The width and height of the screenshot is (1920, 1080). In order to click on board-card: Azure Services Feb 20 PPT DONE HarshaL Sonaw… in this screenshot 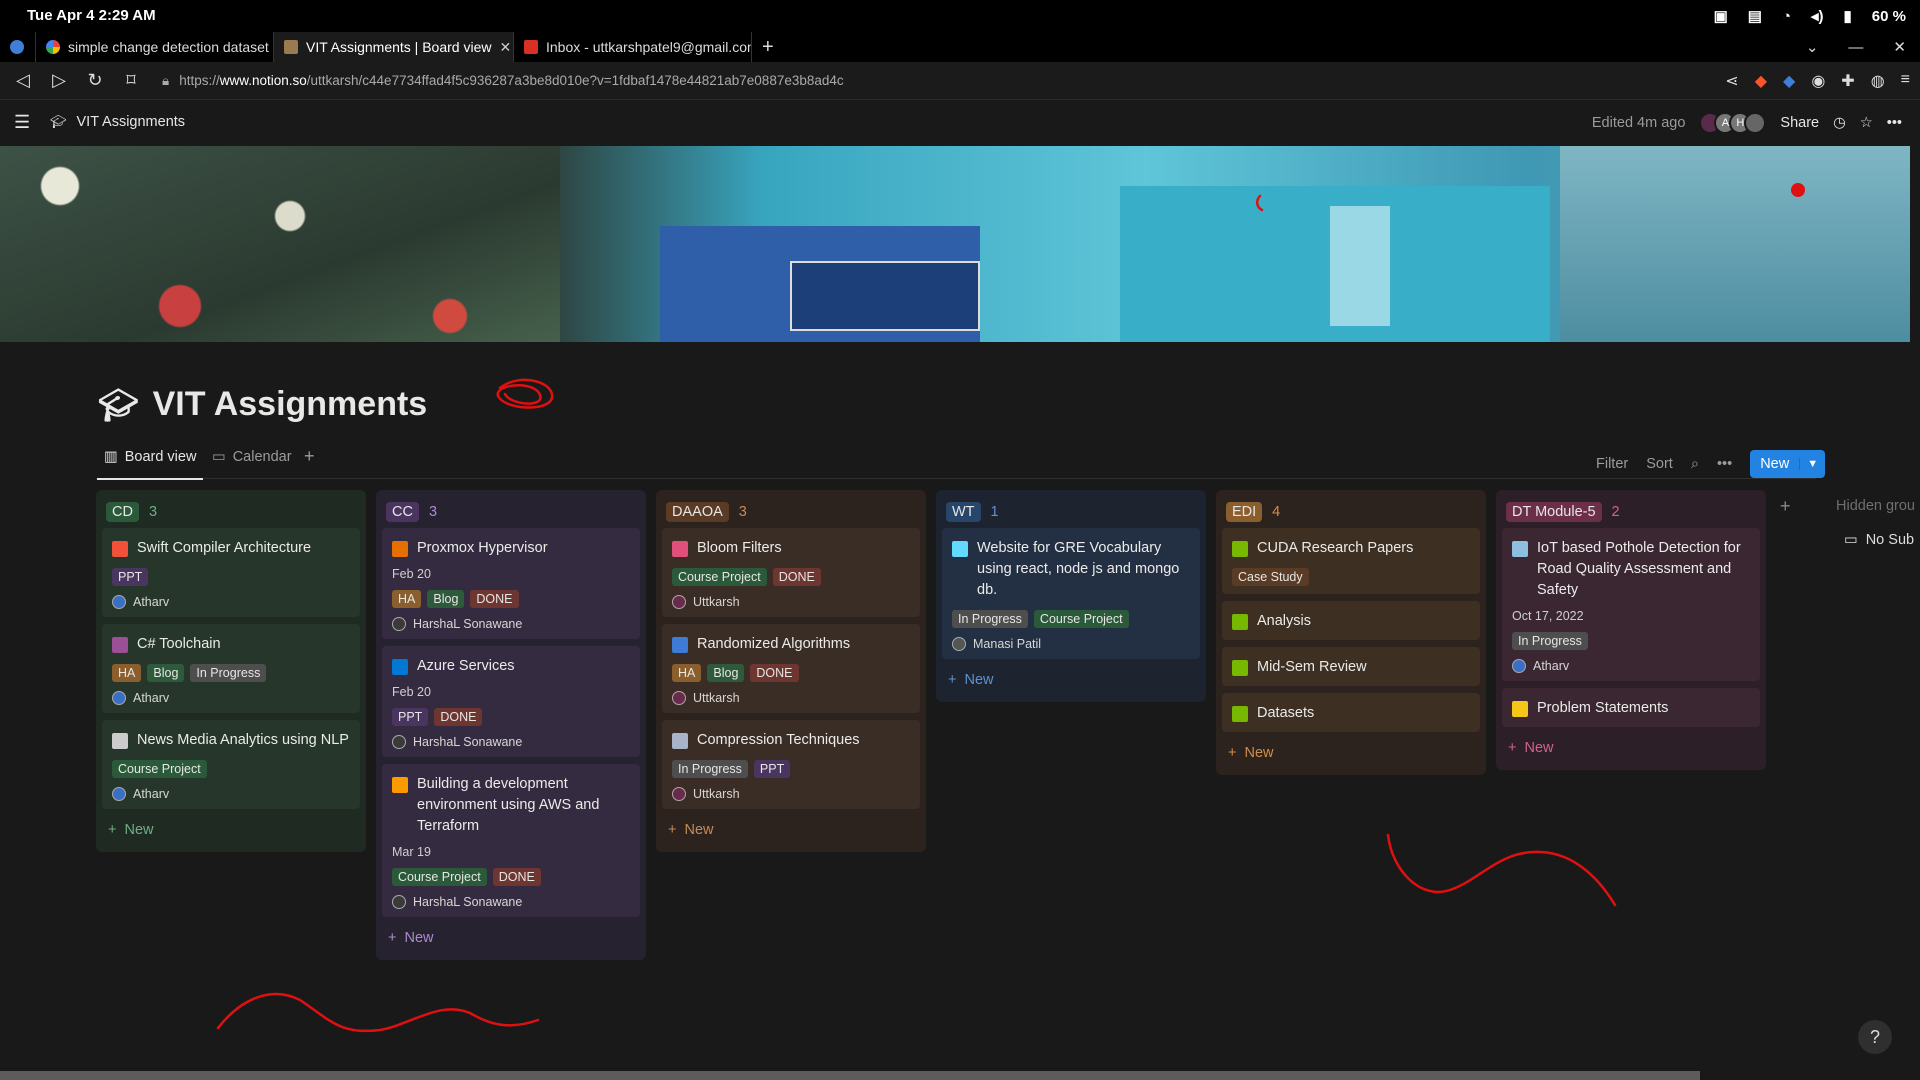, I will do `click(511, 701)`.